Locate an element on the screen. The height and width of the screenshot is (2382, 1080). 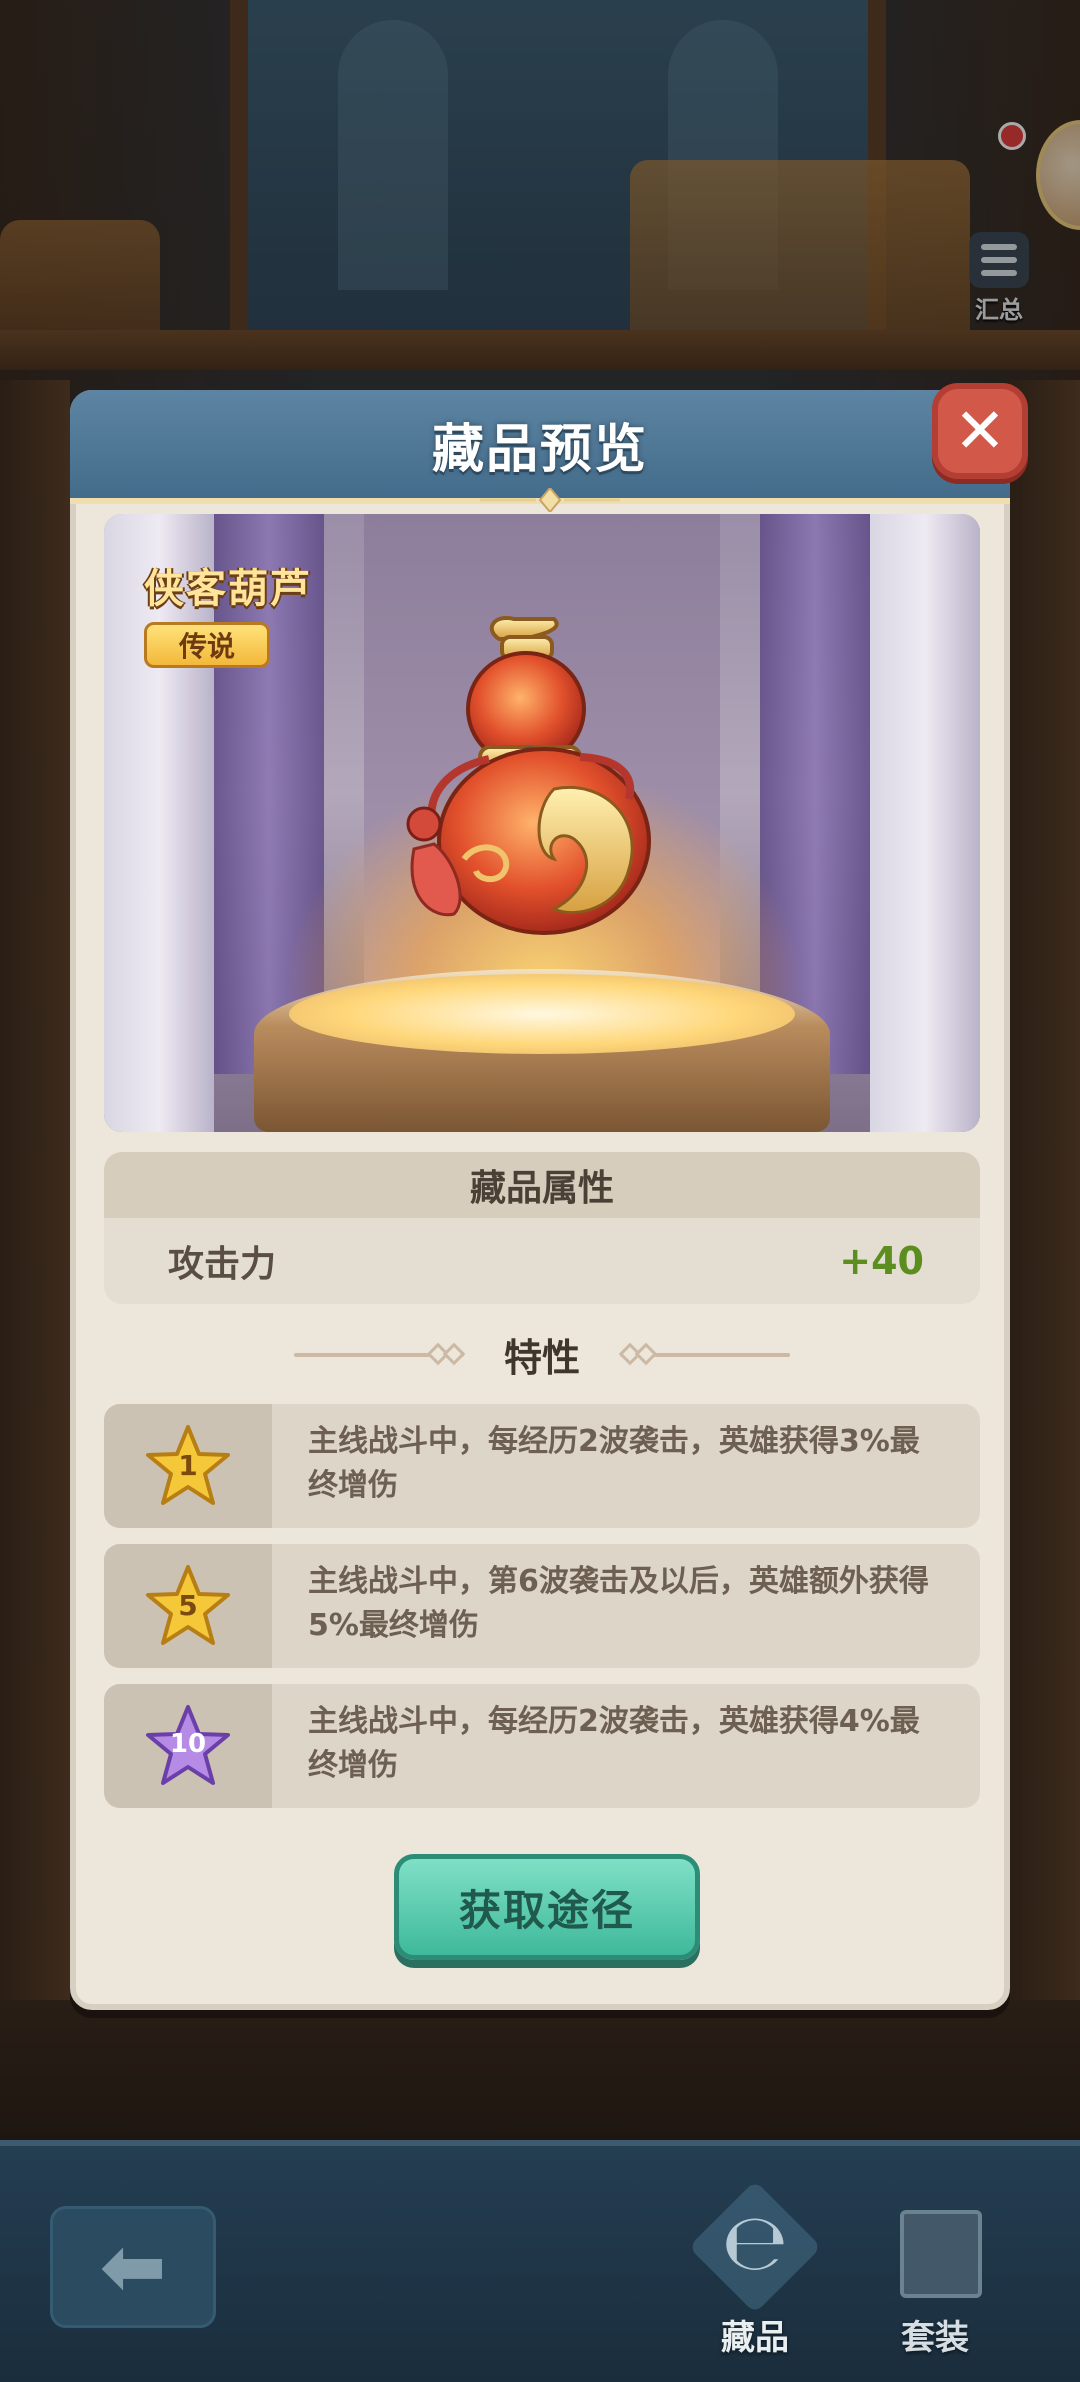
item-name: 侠客葫芦 is located at coordinates (228, 589).